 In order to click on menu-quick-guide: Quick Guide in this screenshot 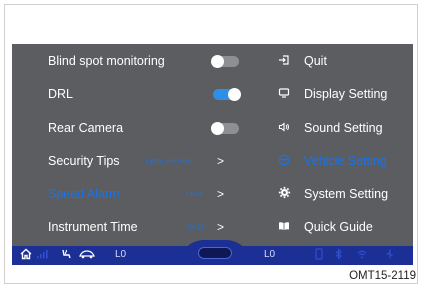, I will do `click(345, 227)`.